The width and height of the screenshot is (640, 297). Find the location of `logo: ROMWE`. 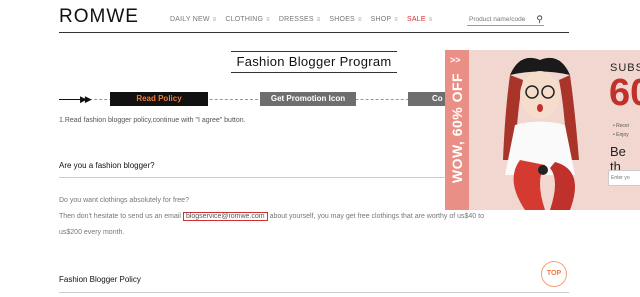

logo: ROMWE is located at coordinates (99, 17).